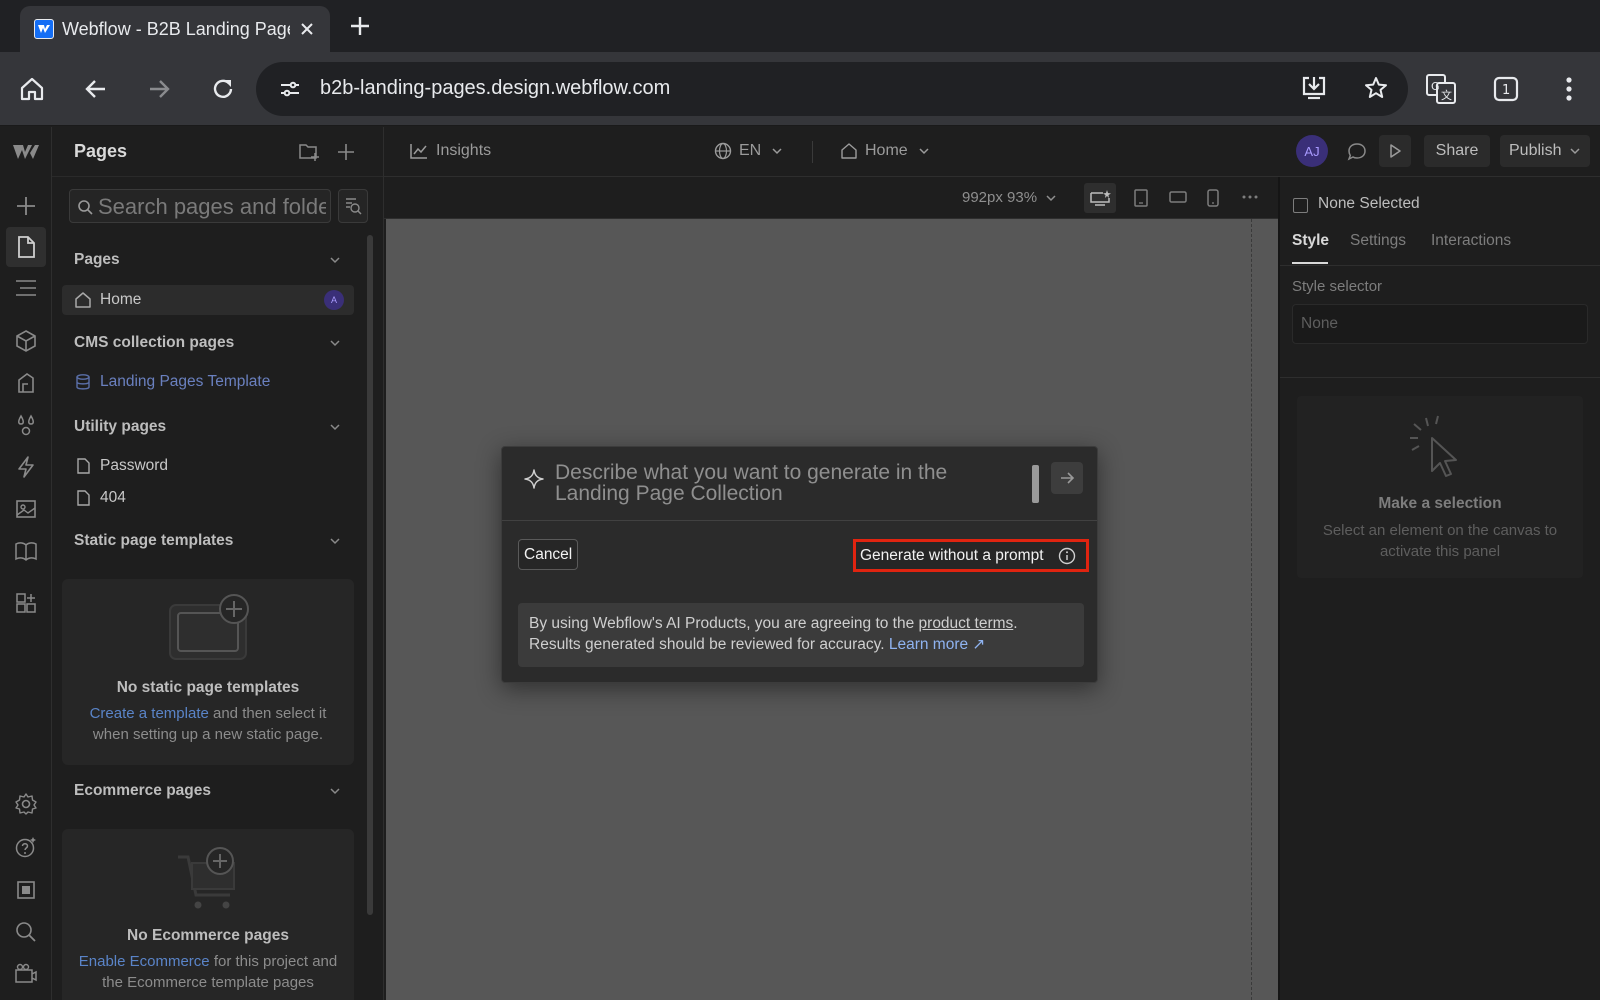 The height and width of the screenshot is (1000, 1600). I want to click on add-elements-icon, so click(26, 206).